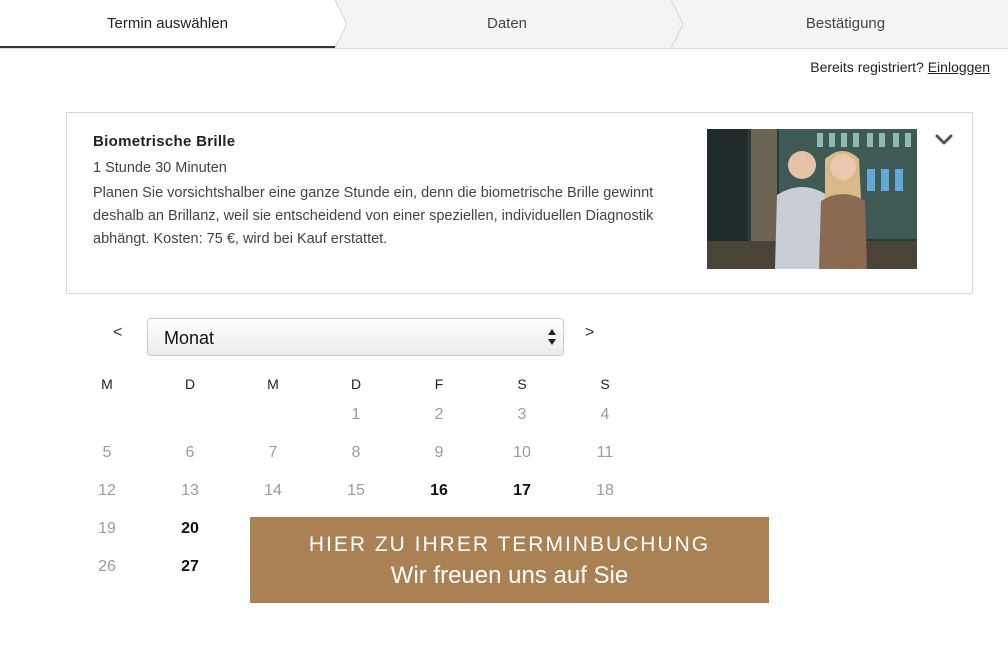 The height and width of the screenshot is (670, 1008). I want to click on next-month-button: >, so click(589, 333).